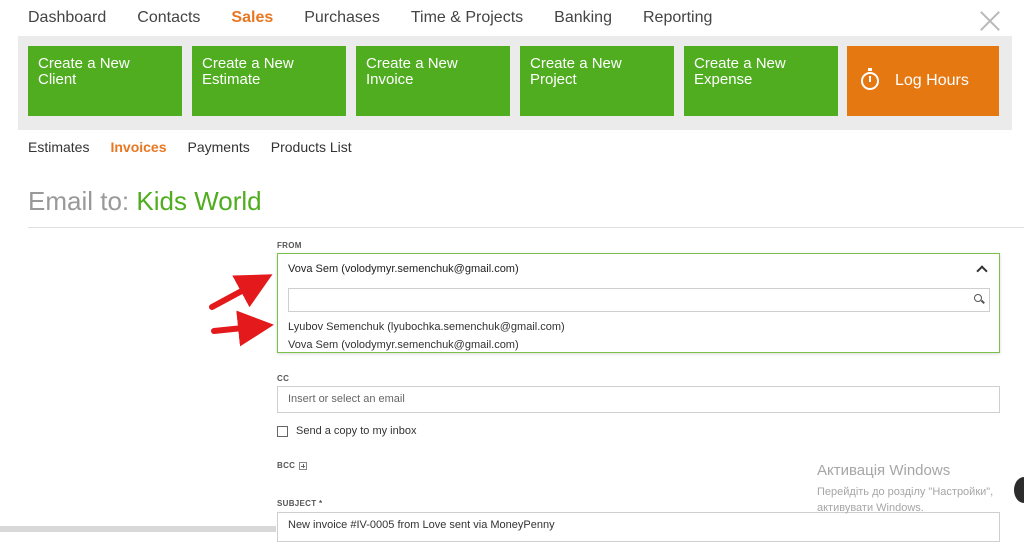  What do you see at coordinates (241, 292) in the screenshot?
I see `arrow-to-selected` at bounding box center [241, 292].